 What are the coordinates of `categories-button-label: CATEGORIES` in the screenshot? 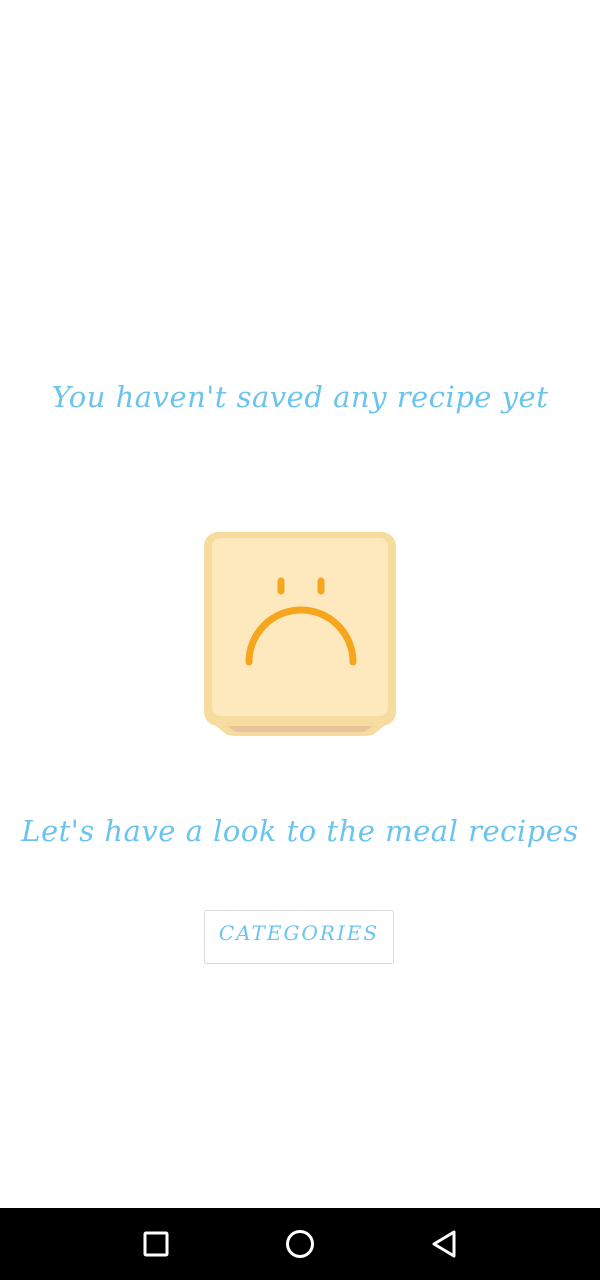 It's located at (299, 933).